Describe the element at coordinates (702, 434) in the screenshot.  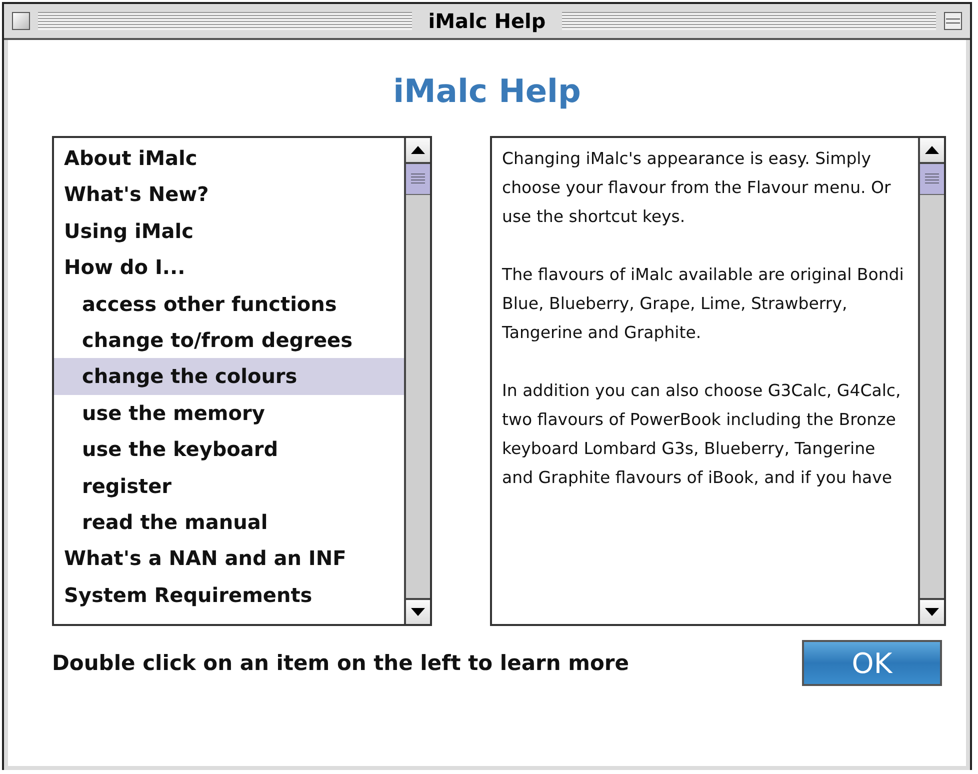
I see `help-paragraph: In addition you can also choose G3Calc, G4Calc, two flavours of PowerBook including the Bronze keyboard Lombard G3s, Blueberry, Tangerine and Graphite flavours of iBook, and if you have` at that location.